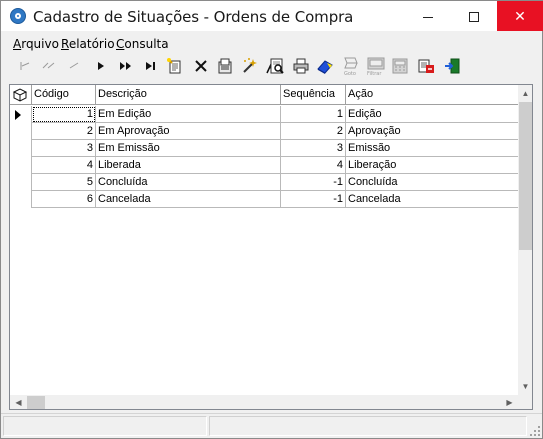  I want to click on minimize-button, so click(428, 16).